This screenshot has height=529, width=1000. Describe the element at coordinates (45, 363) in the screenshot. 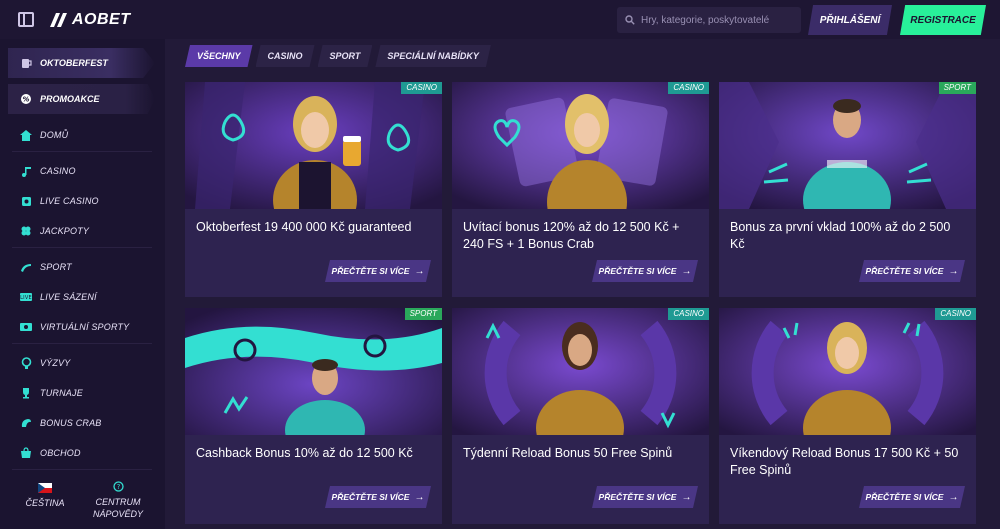

I see `sidebar-item-challenges: VÝZVY` at that location.